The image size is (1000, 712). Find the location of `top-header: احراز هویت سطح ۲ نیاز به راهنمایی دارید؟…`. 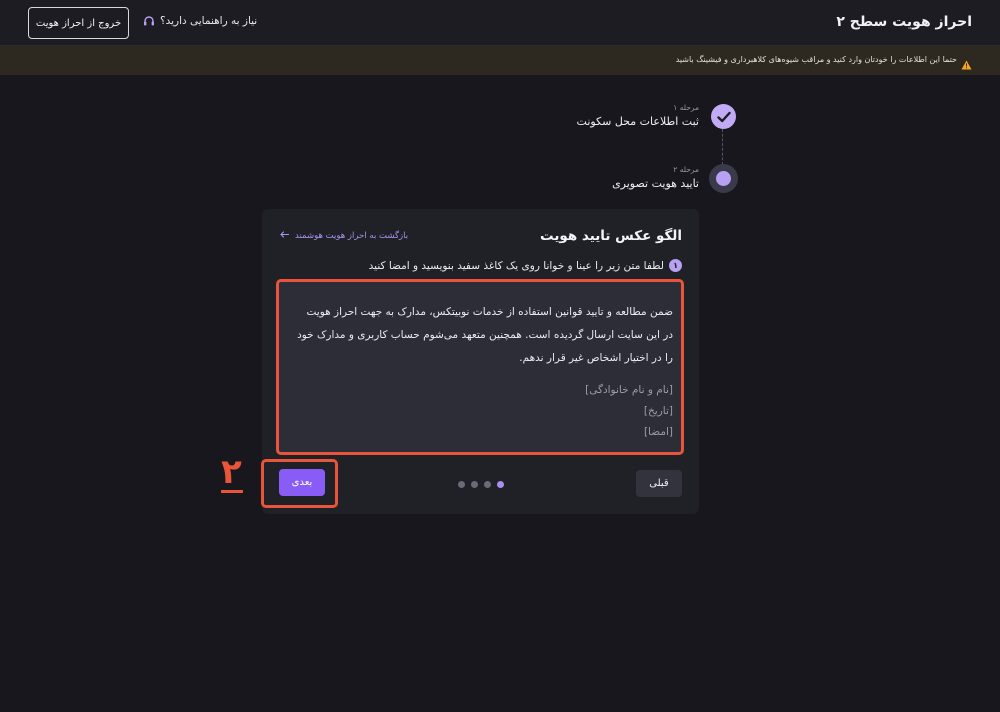

top-header: احراز هویت سطح ۲ نیاز به راهنمایی دارید؟… is located at coordinates (500, 23).